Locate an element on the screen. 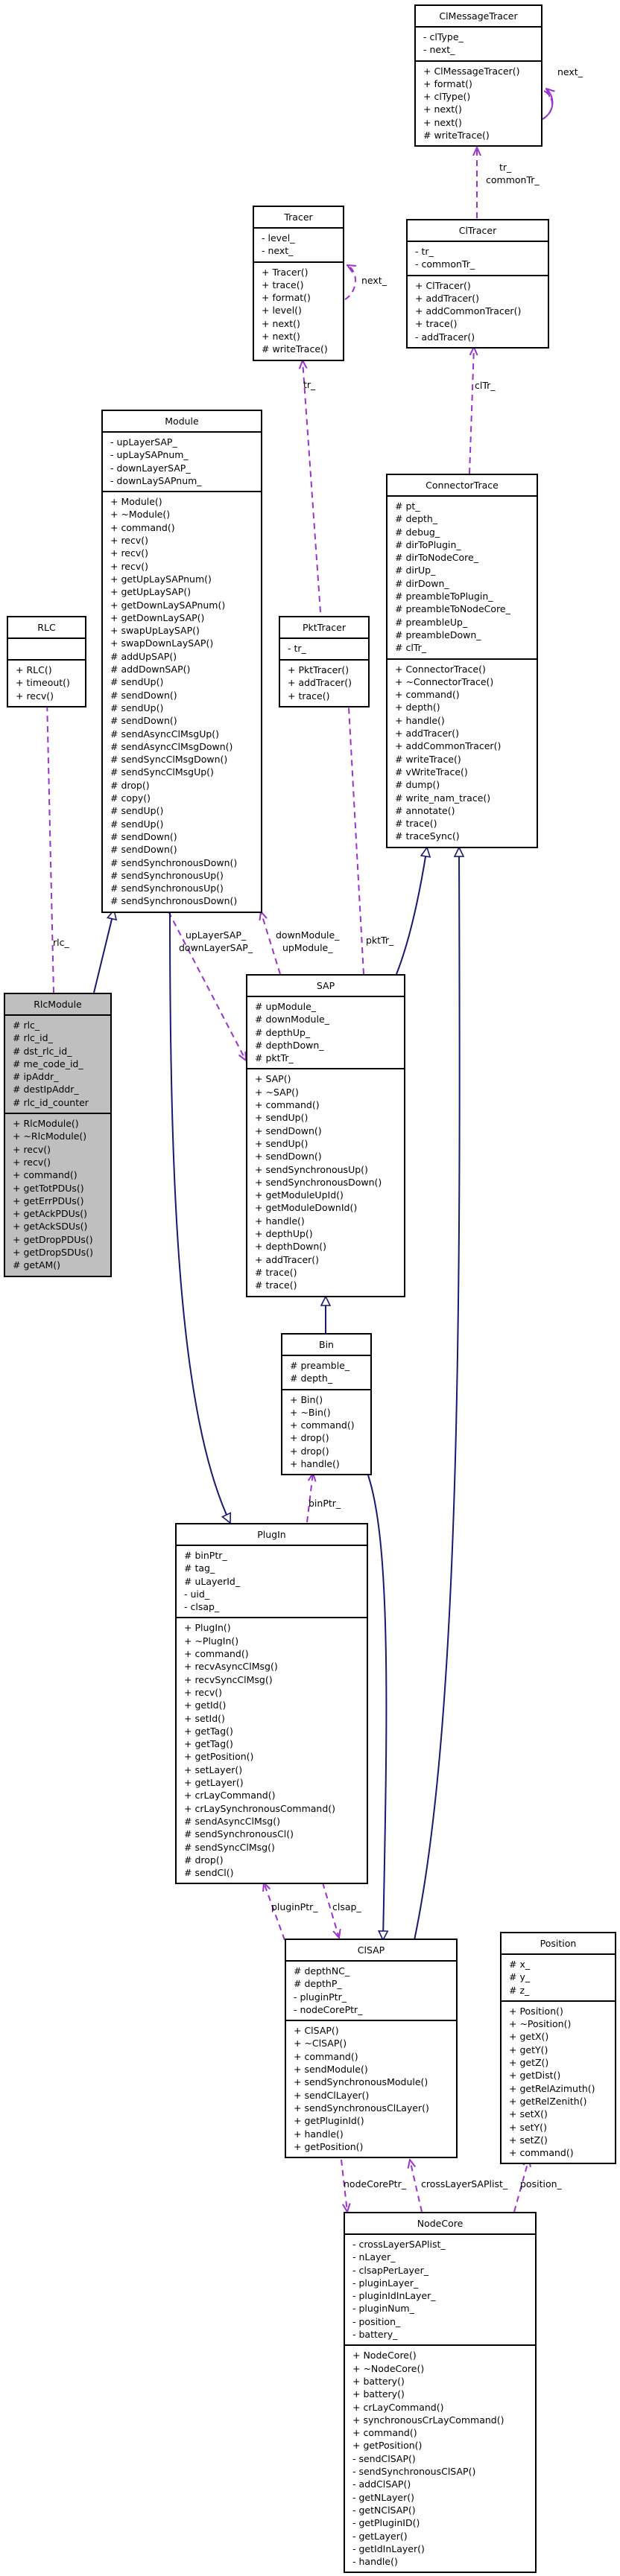 The height and width of the screenshot is (2576, 620). class-attribute: # preambleDown_ is located at coordinates (438, 634).